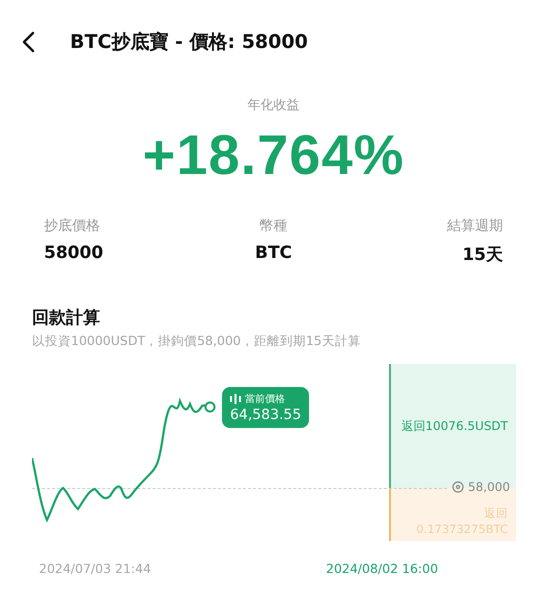 Image resolution: width=547 pixels, height=607 pixels. I want to click on stat-label: 結算週期, so click(475, 226).